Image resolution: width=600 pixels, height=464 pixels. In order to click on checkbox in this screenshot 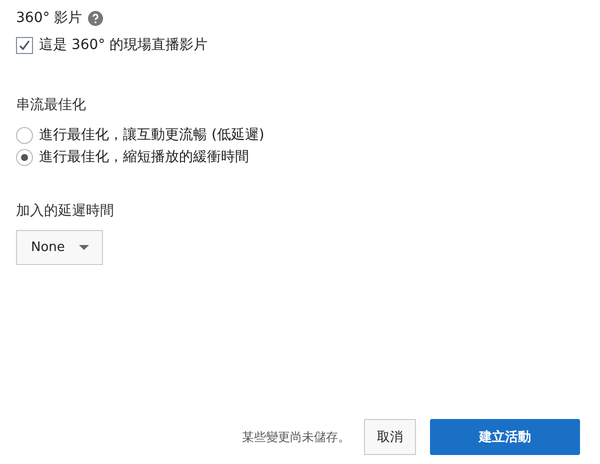, I will do `click(24, 45)`.